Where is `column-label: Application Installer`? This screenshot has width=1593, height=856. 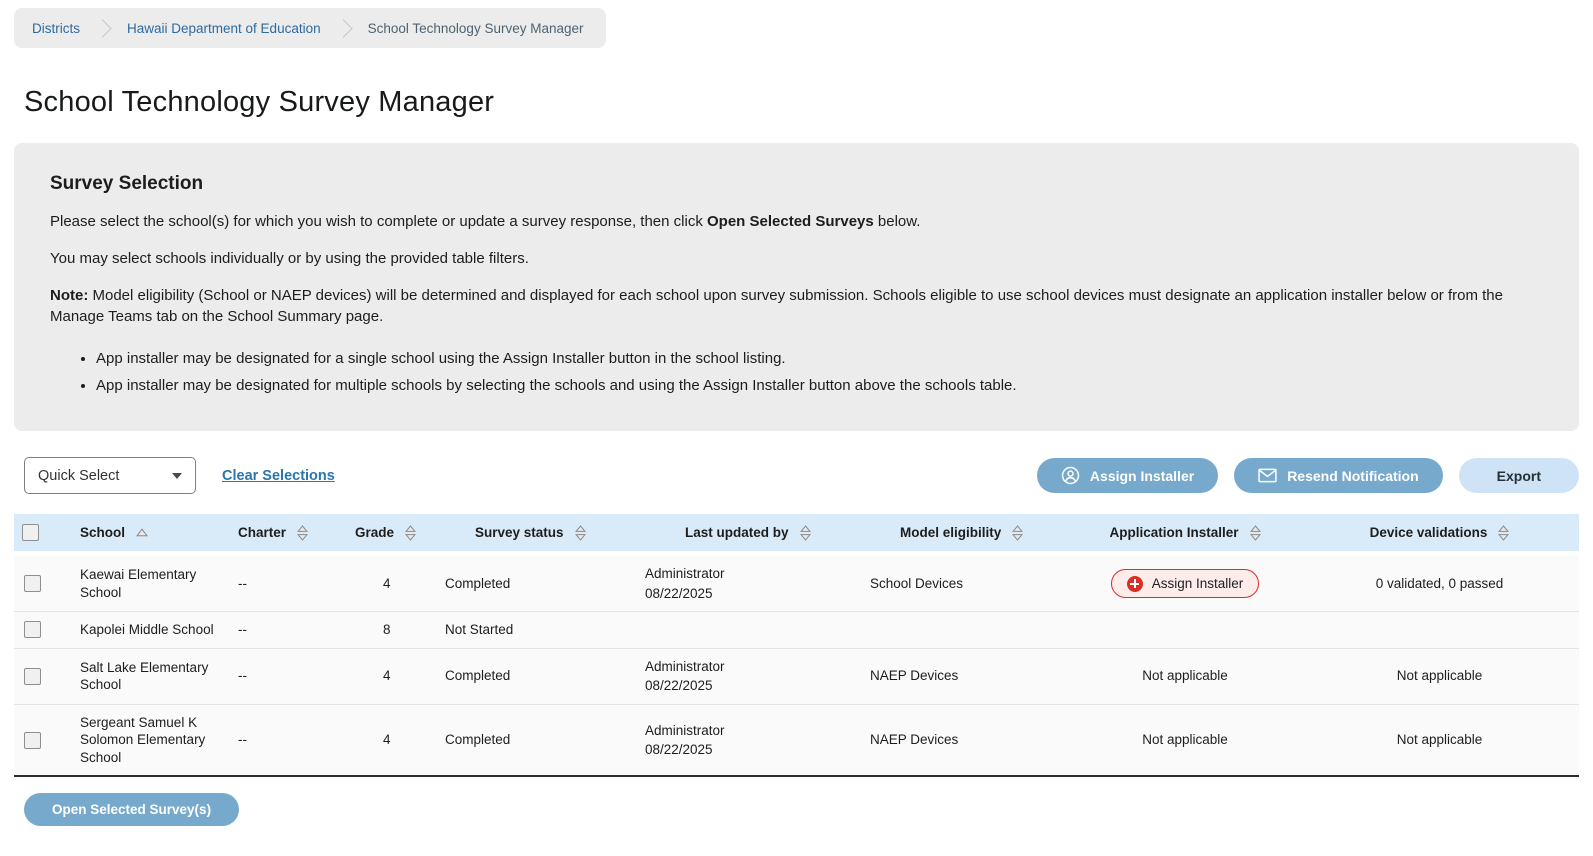
column-label: Application Installer is located at coordinates (1174, 532).